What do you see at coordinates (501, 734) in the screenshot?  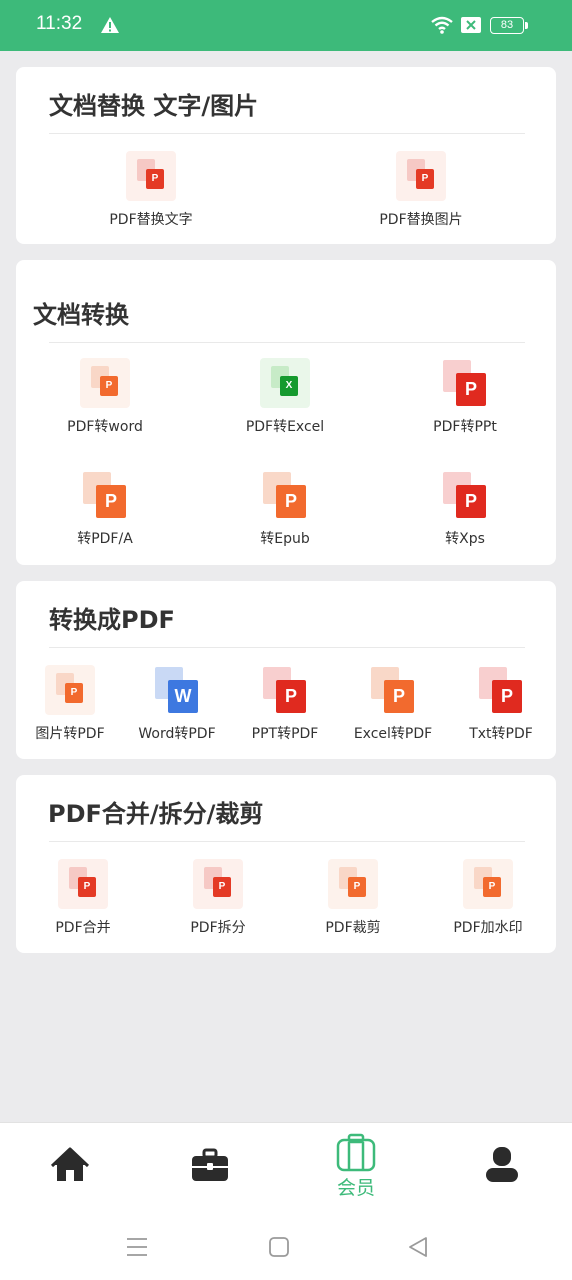 I see `item-label: Txt转PDF` at bounding box center [501, 734].